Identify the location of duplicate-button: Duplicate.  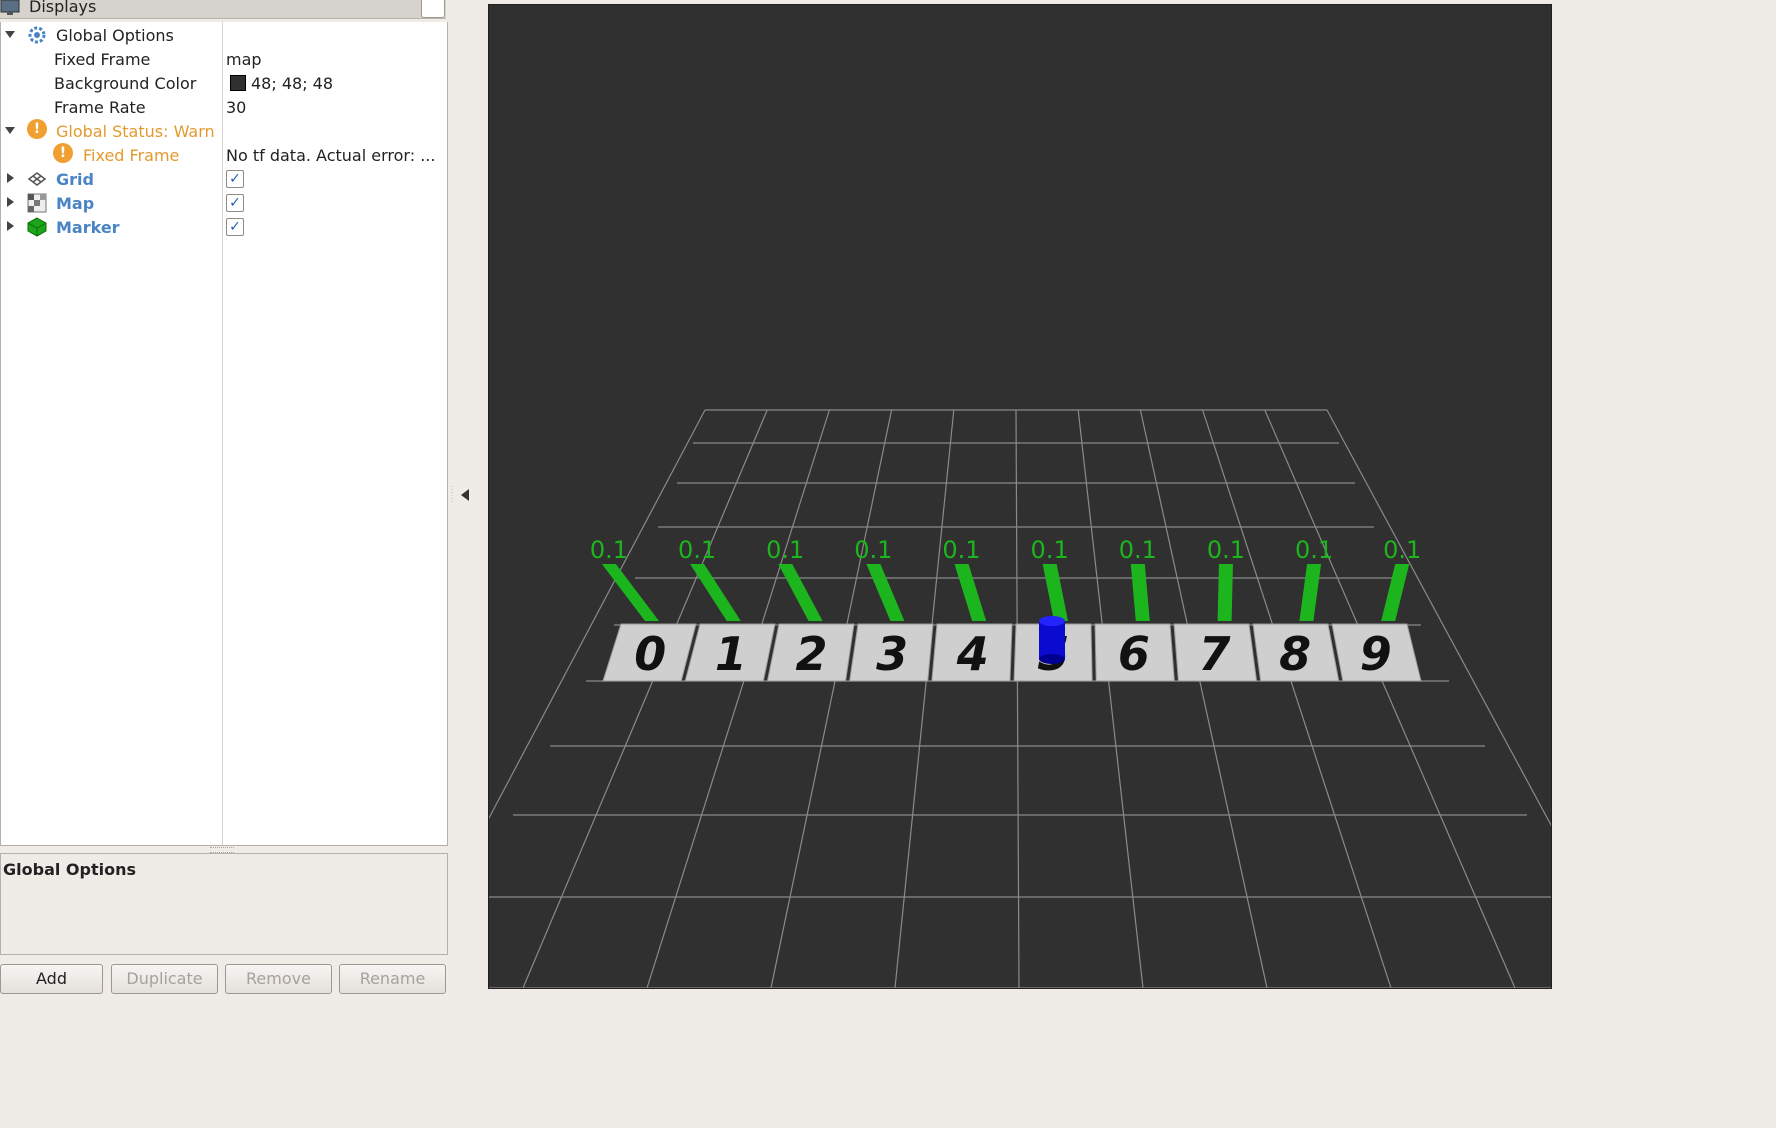
(164, 979).